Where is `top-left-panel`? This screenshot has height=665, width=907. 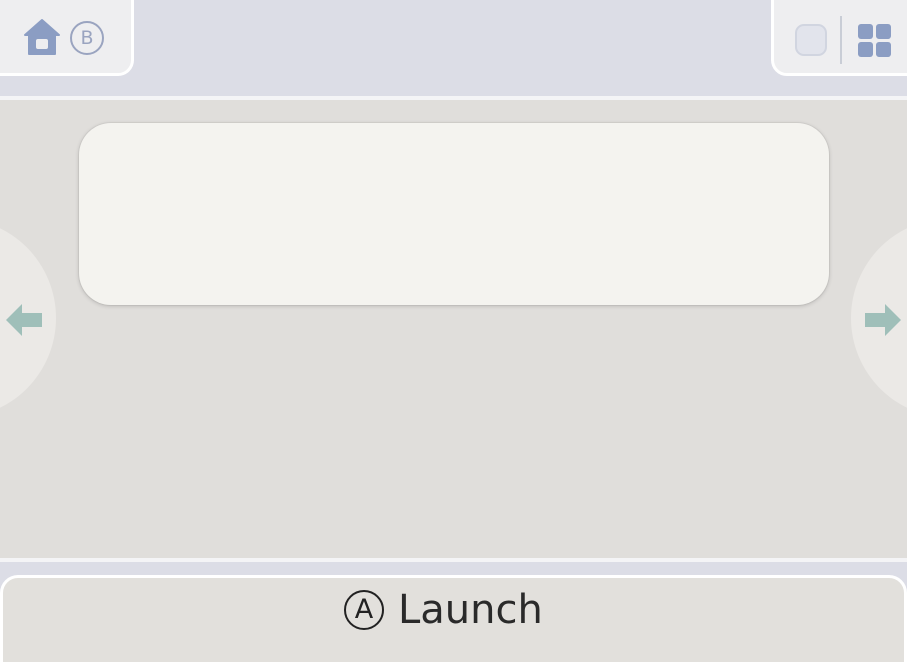
top-left-panel is located at coordinates (67, 38).